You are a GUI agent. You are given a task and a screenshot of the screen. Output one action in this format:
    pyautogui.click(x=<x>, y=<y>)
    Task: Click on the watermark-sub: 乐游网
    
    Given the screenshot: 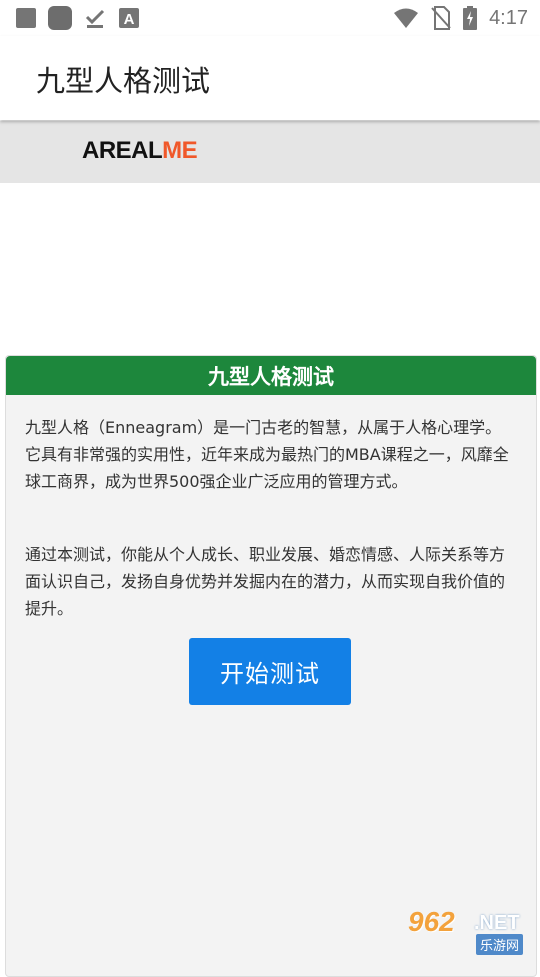 What is the action you would take?
    pyautogui.click(x=500, y=944)
    